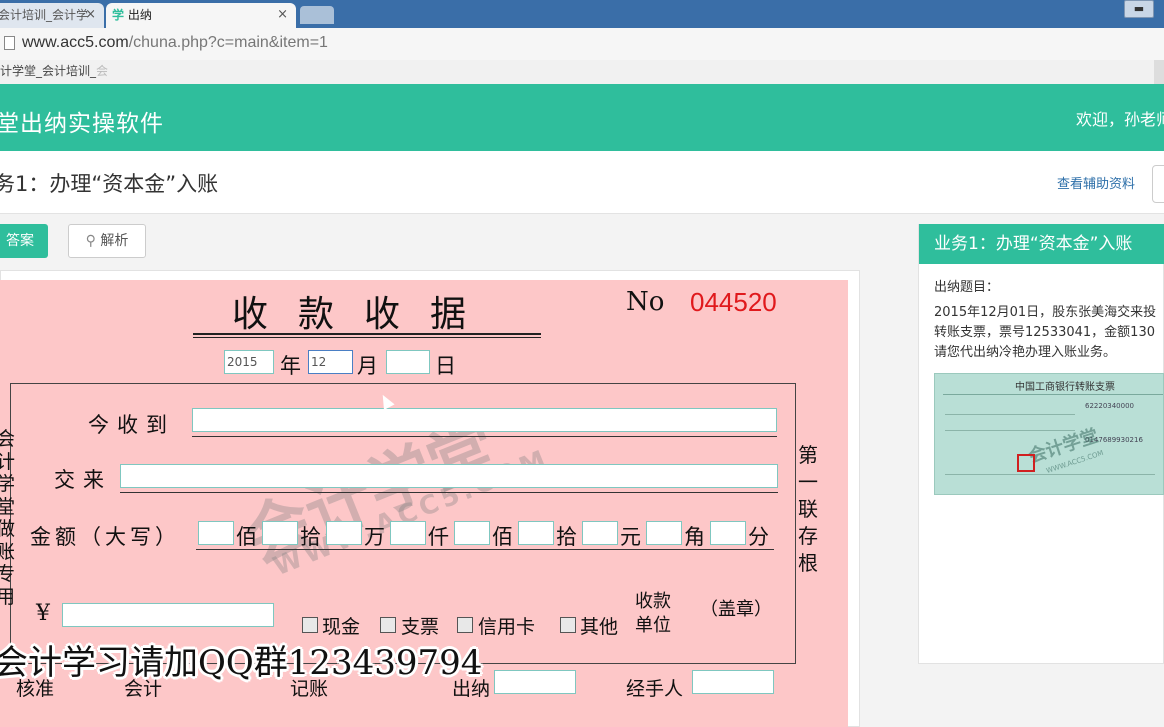  I want to click on url-text: www.acc5.com/chuna.php?c=main&item=1, so click(175, 43).